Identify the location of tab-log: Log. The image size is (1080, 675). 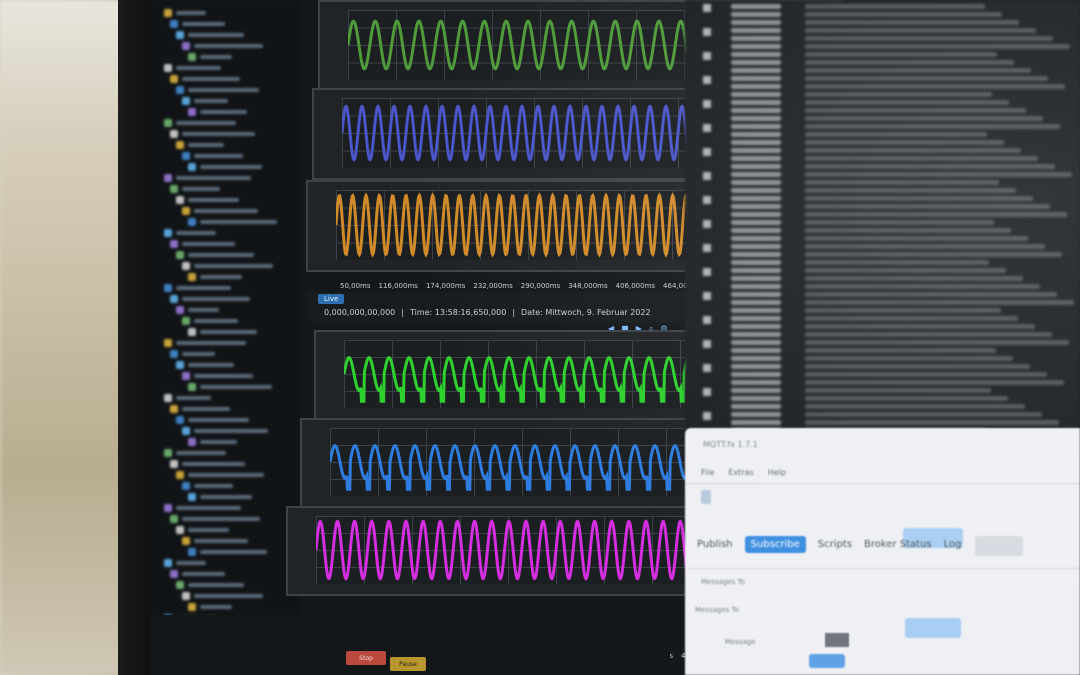
(953, 544).